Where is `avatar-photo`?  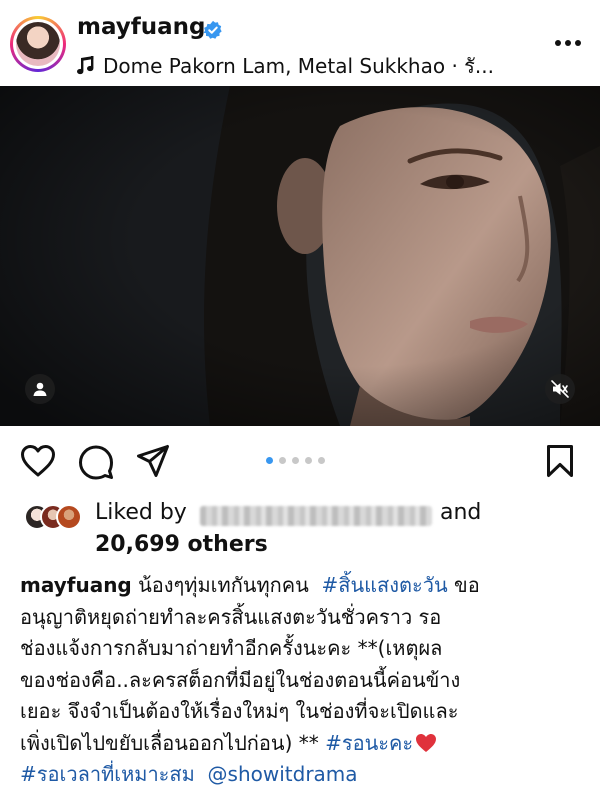 avatar-photo is located at coordinates (38, 44).